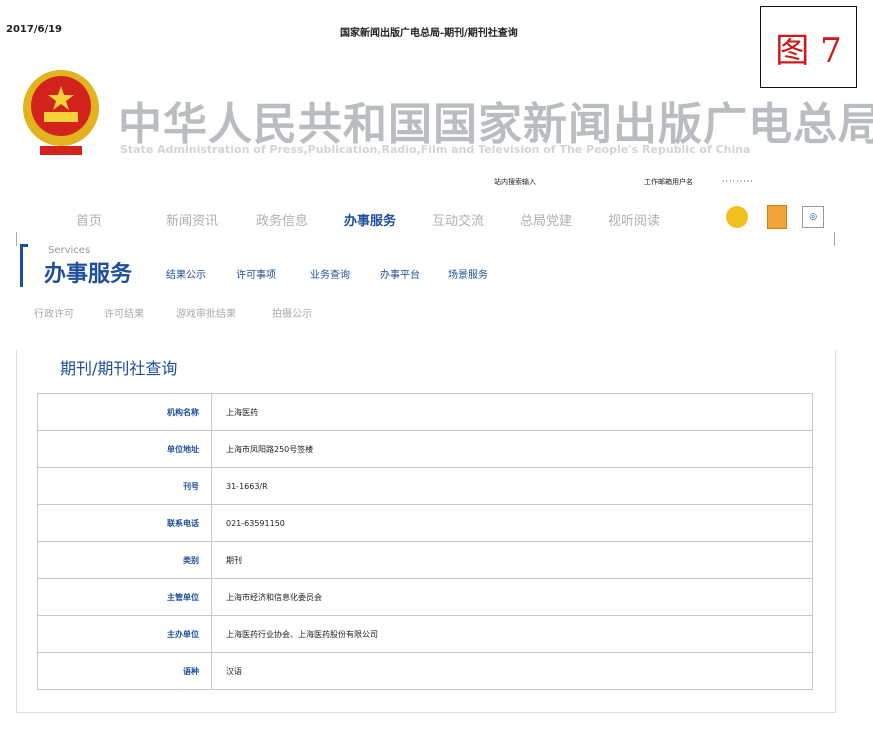 The width and height of the screenshot is (873, 737). I want to click on field-value: 上海医药, so click(512, 412).